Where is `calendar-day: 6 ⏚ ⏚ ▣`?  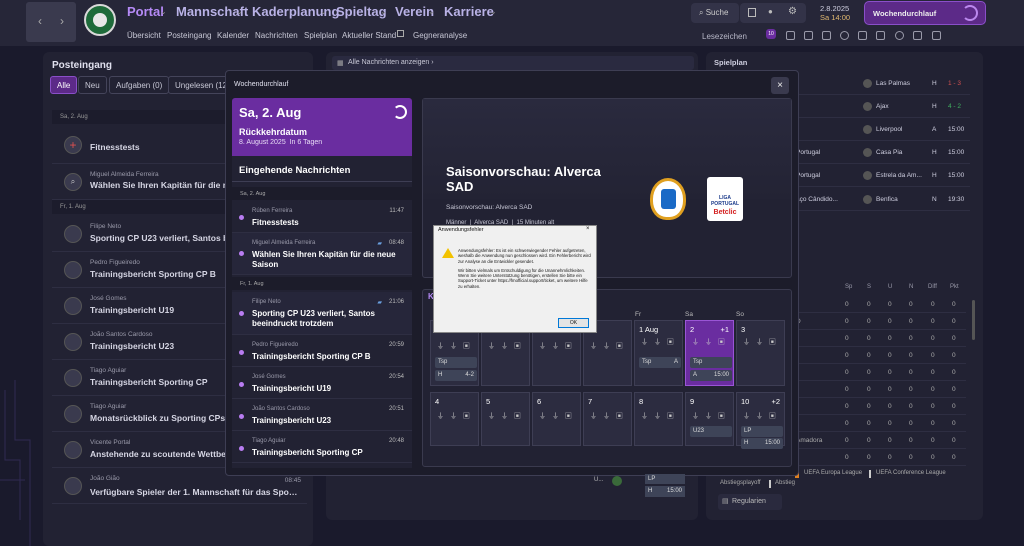 calendar-day: 6 ⏚ ⏚ ▣ is located at coordinates (556, 419).